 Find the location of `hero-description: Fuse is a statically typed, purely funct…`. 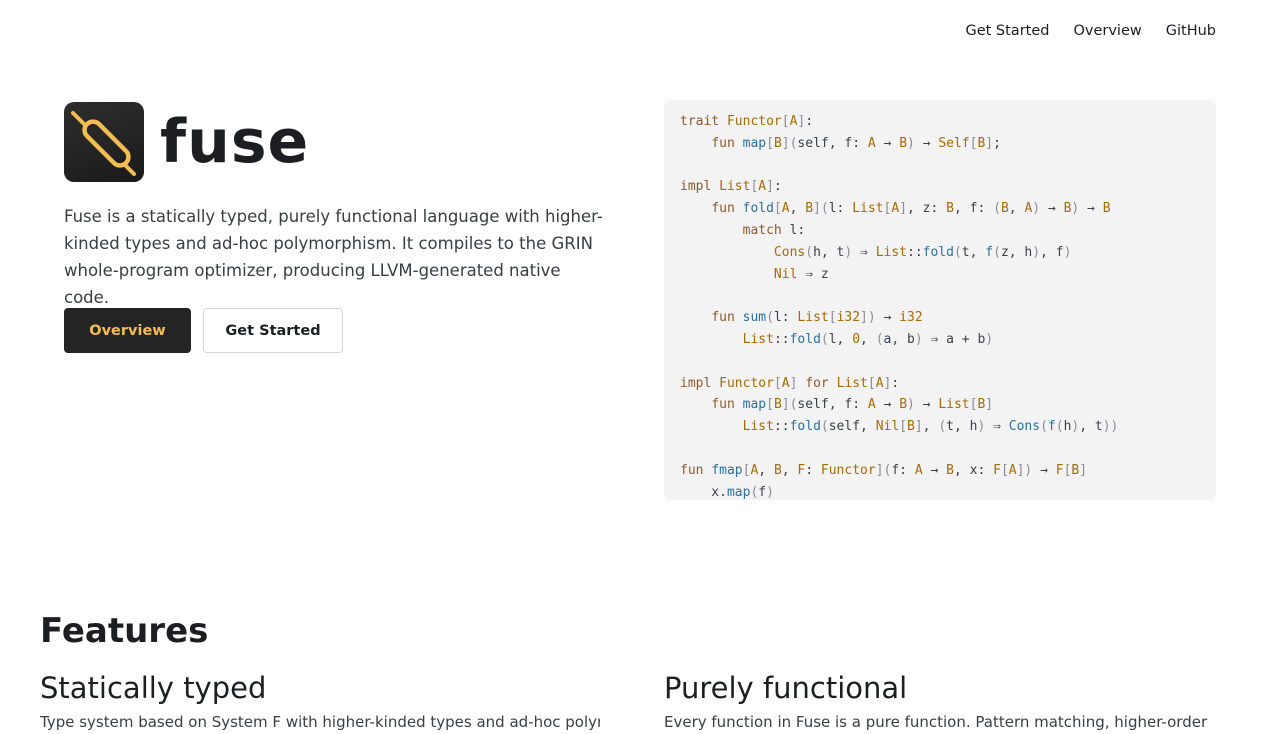

hero-description: Fuse is a statically typed, purely funct… is located at coordinates (333, 257).